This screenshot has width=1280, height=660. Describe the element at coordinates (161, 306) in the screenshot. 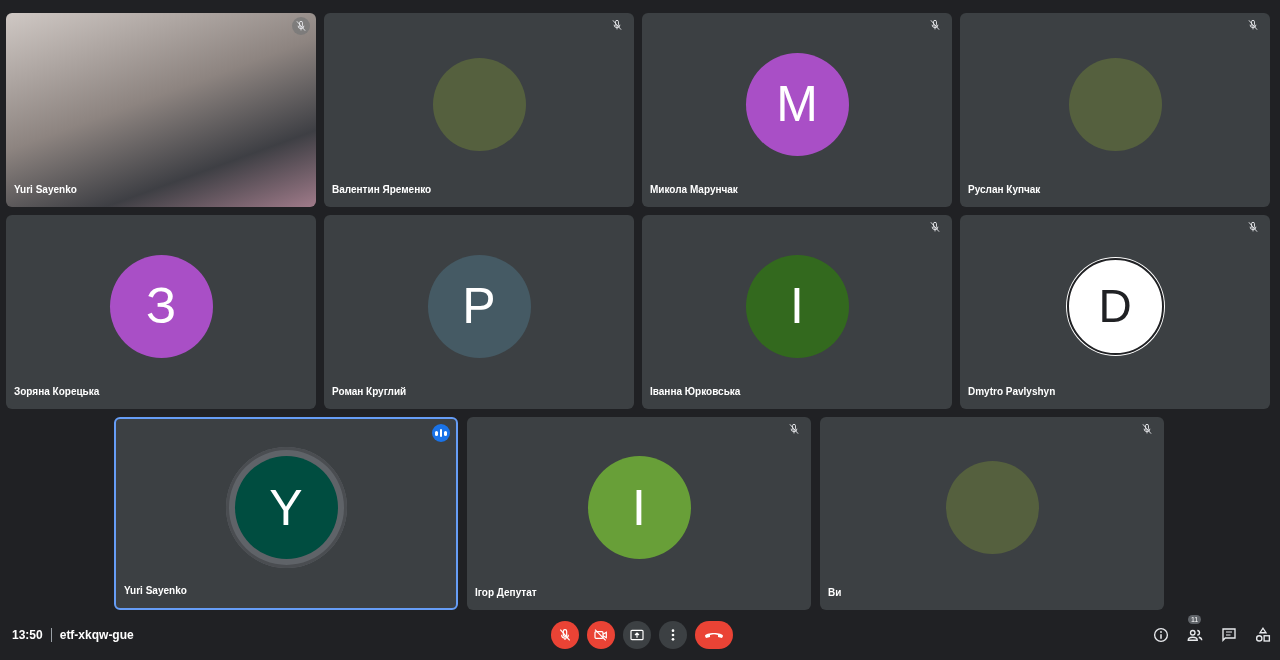

I see `avatar-circle: З` at that location.